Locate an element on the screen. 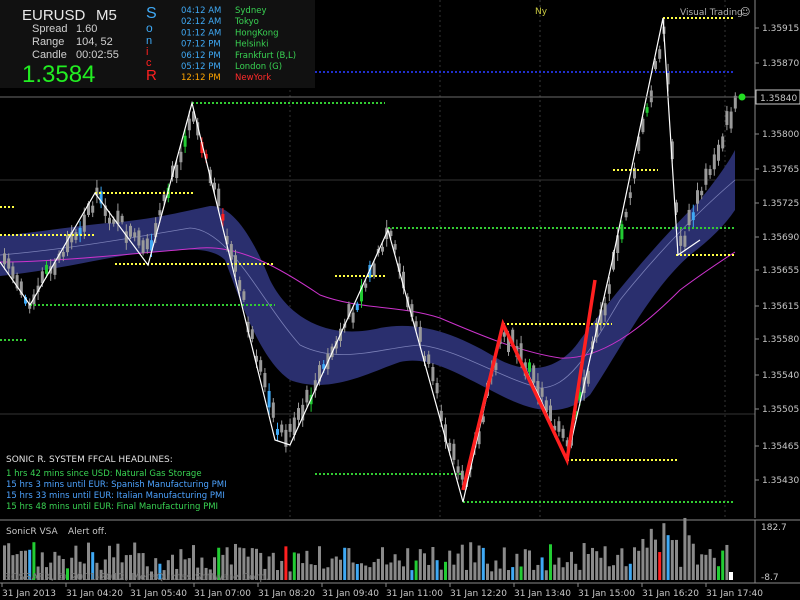  price-tick-label: 1.35800 is located at coordinates (780, 135).